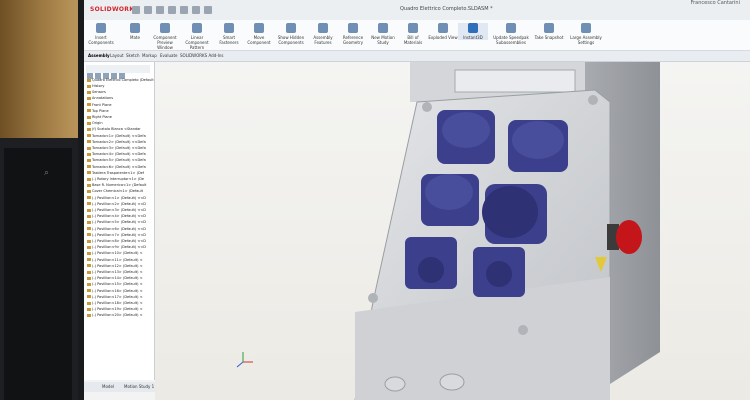 The height and width of the screenshot is (400, 750). I want to click on tree-item-label: (f) Scatola Bianca <Standar, so click(116, 129).